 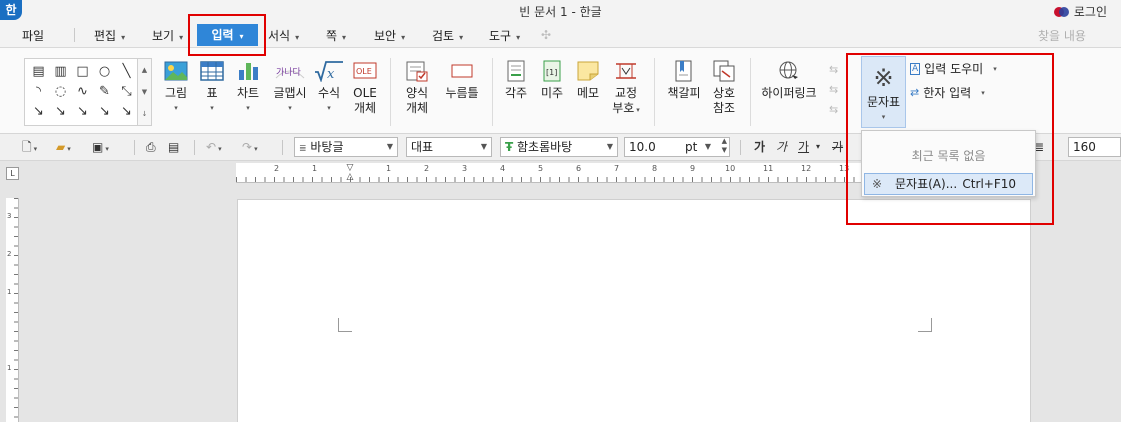 What do you see at coordinates (883, 92) in the screenshot?
I see `character-map-button: ※ 문자표 ▾` at bounding box center [883, 92].